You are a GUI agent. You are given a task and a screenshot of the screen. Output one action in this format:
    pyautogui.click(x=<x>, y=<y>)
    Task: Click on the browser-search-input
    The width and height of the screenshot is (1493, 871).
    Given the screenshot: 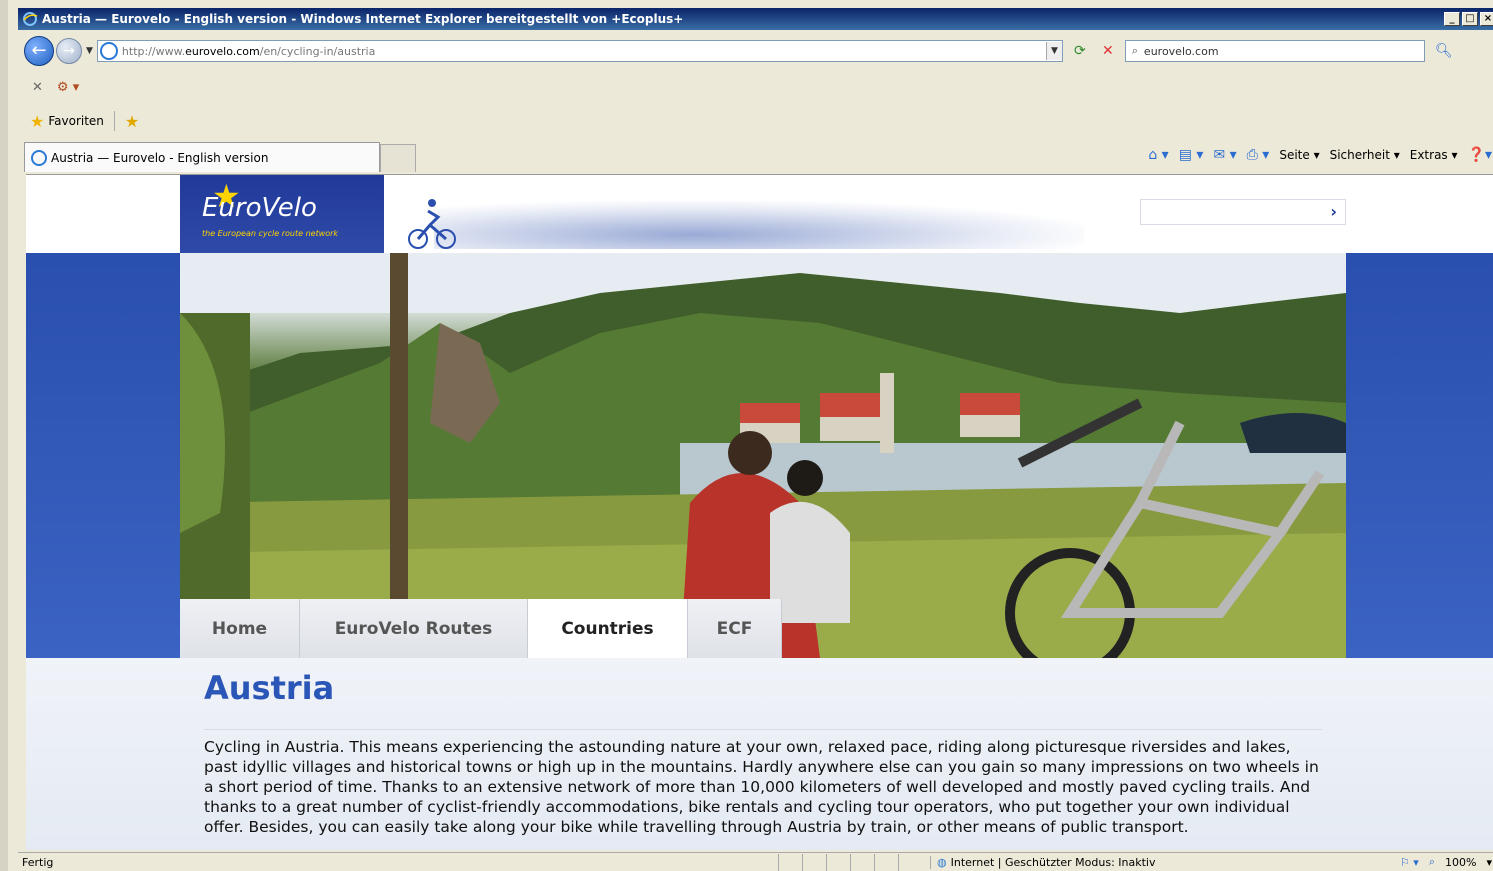 What is the action you would take?
    pyautogui.click(x=1283, y=51)
    